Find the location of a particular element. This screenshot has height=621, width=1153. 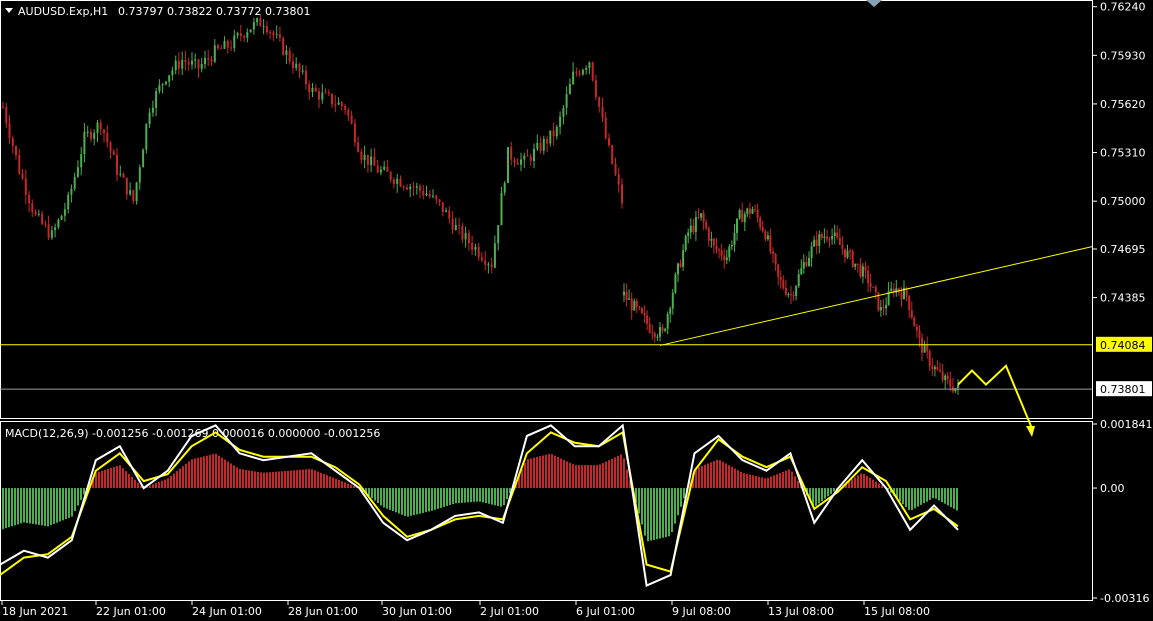

macd-histogram-layer is located at coordinates (480, 497).